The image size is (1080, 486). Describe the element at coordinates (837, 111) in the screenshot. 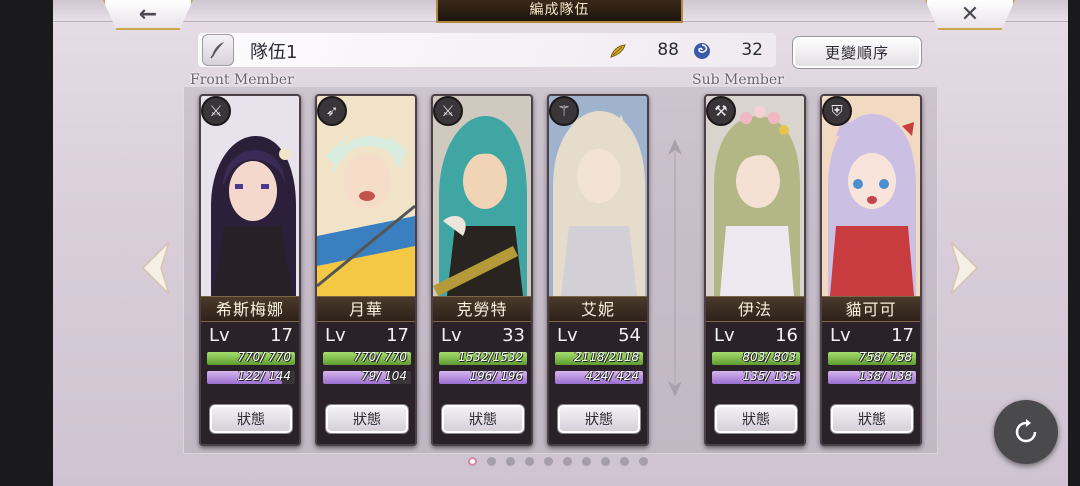

I see `shield-icon: ⛨` at that location.